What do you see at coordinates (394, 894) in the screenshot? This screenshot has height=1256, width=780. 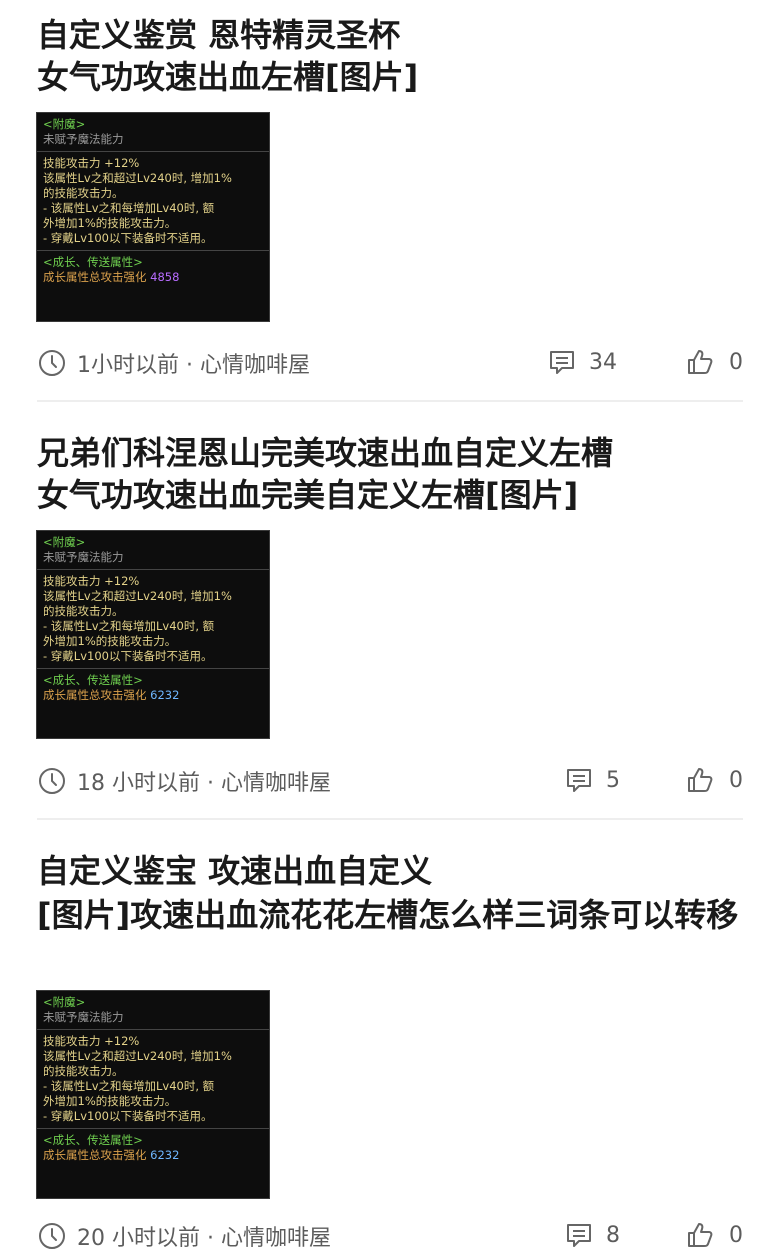 I see `post-title: 自定义鉴宝 攻速出血自定义 [图片]攻速出血流花花左槽怎么样三词条可以转移` at bounding box center [394, 894].